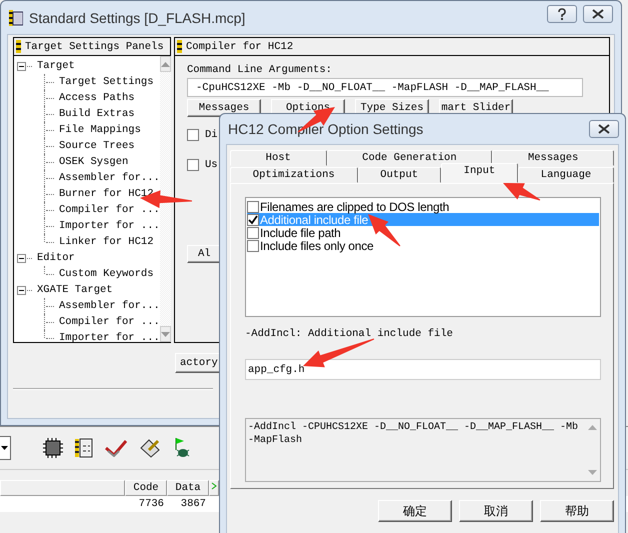  I want to click on option-item: Include files only once, so click(423, 245).